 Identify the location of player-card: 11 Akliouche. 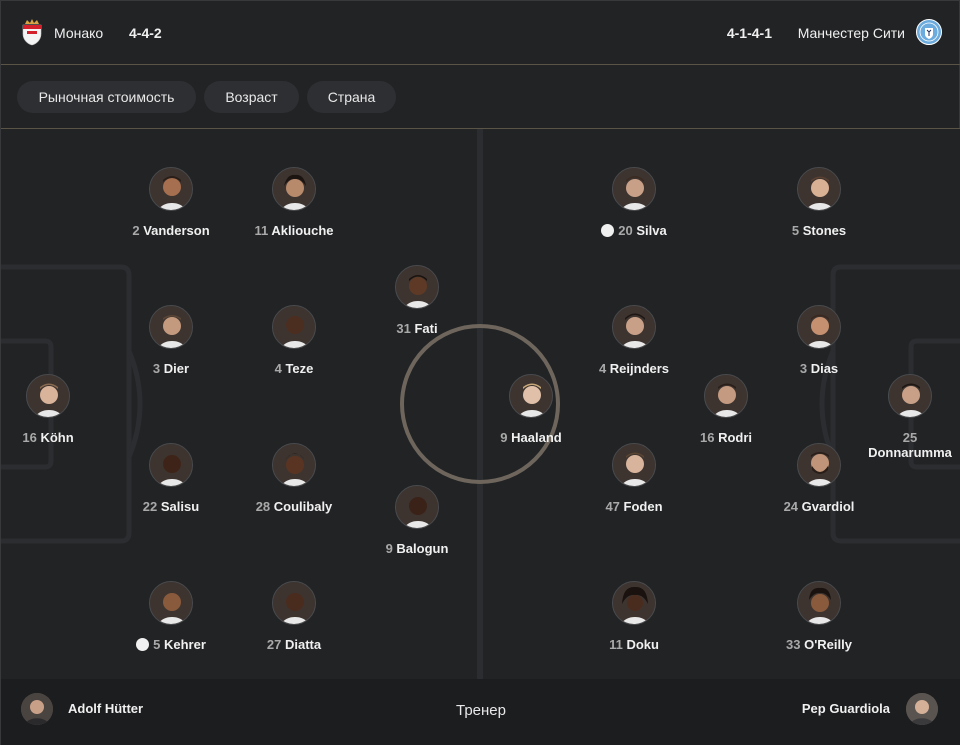
(294, 202).